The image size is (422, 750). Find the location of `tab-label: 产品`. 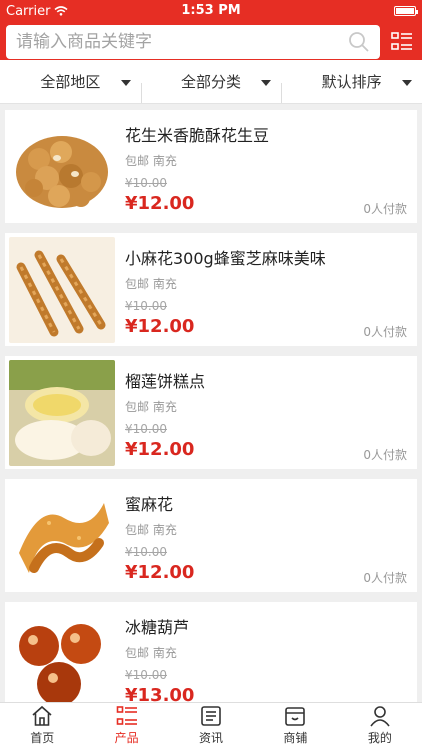

tab-label: 产品 is located at coordinates (126, 738).